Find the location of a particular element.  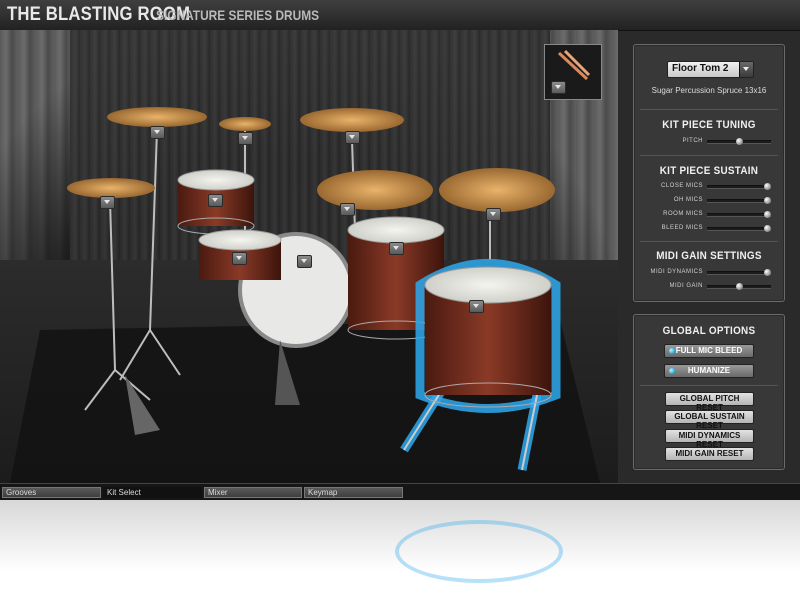

room-mics-label: ROOM MICS is located at coordinates (683, 214).